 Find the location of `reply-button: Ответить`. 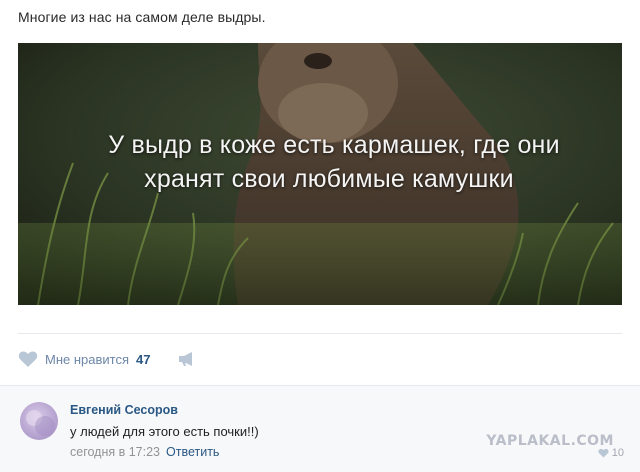

reply-button: Ответить is located at coordinates (192, 452).